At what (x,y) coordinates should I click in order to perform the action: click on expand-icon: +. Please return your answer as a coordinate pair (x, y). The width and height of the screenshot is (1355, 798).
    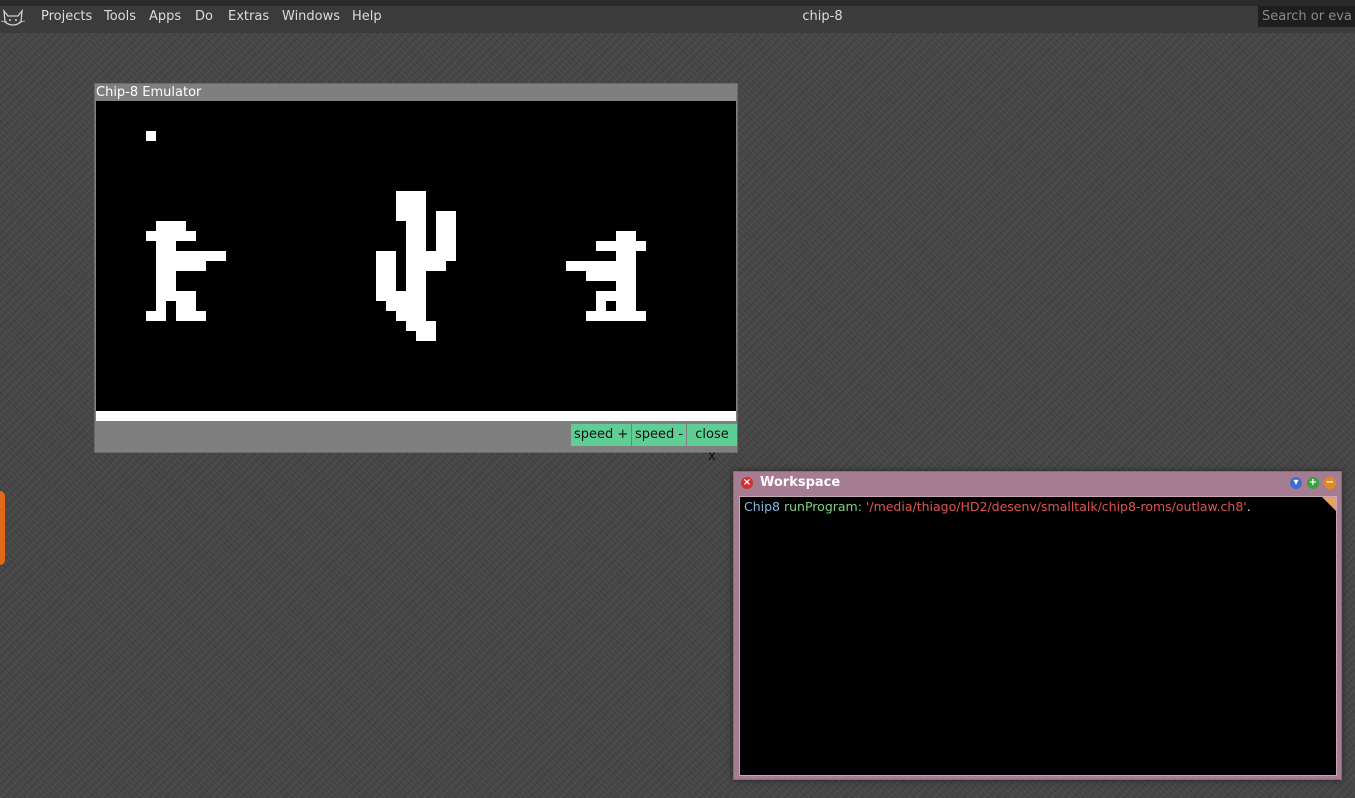
    Looking at the image, I should click on (1313, 483).